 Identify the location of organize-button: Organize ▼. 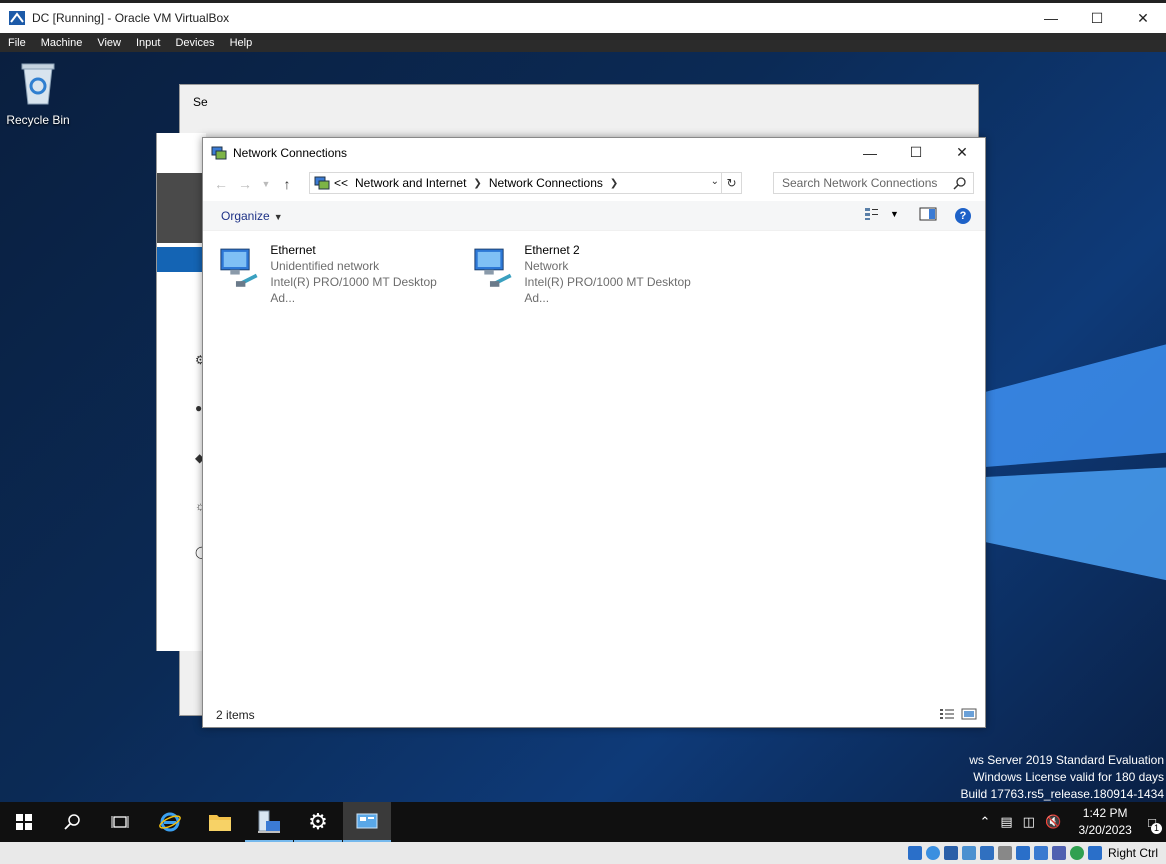
(252, 216).